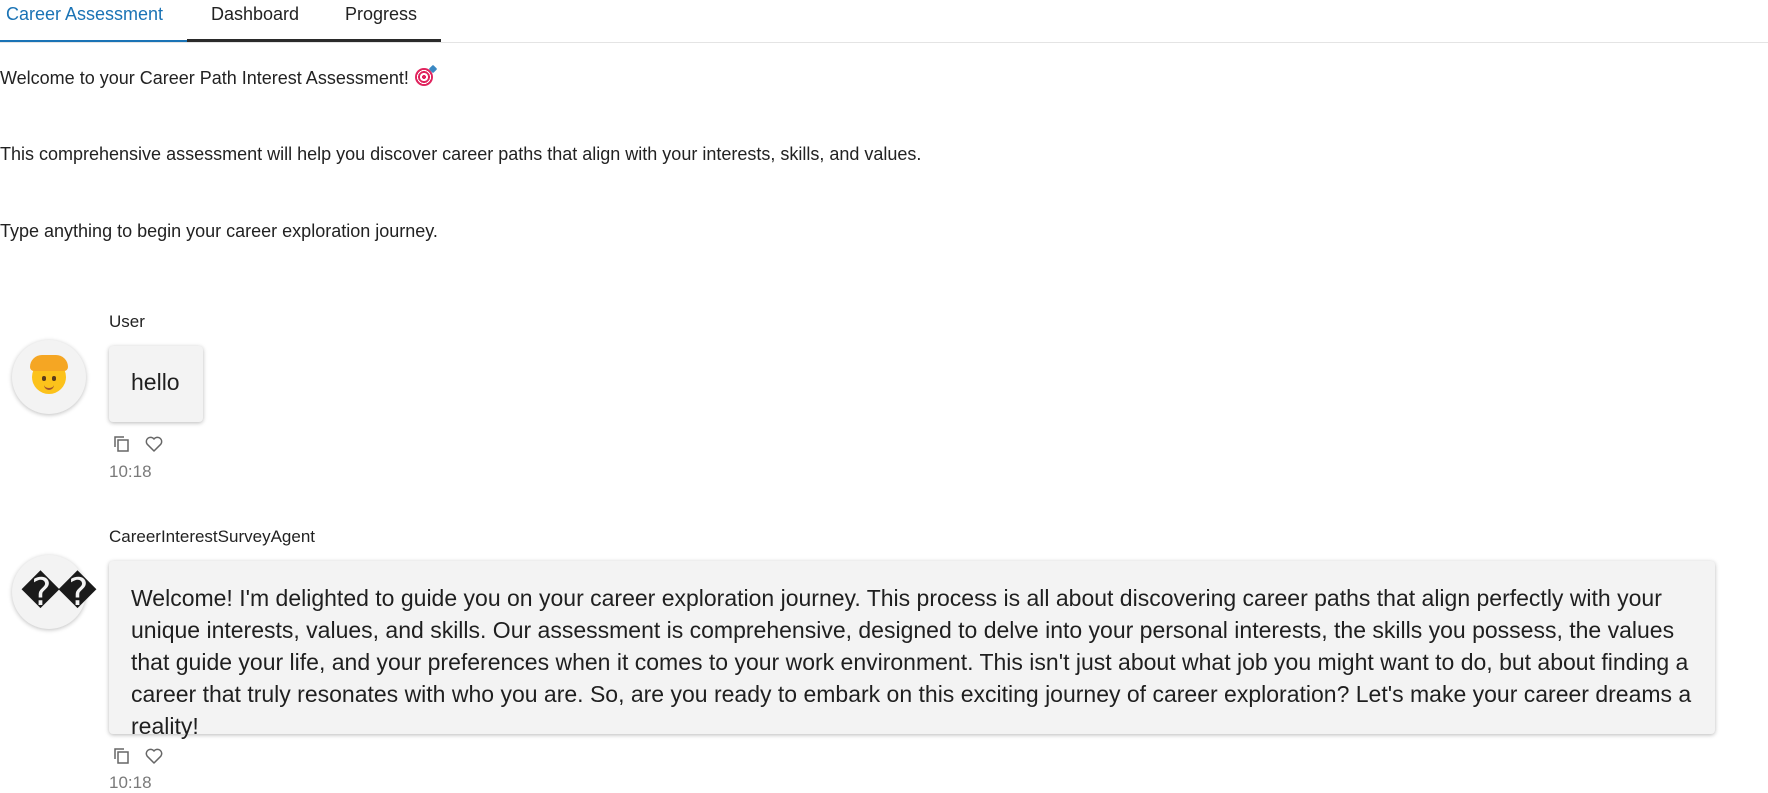 This screenshot has height=793, width=1768. Describe the element at coordinates (381, 14) in the screenshot. I see `tab-progress-label: Progress` at that location.